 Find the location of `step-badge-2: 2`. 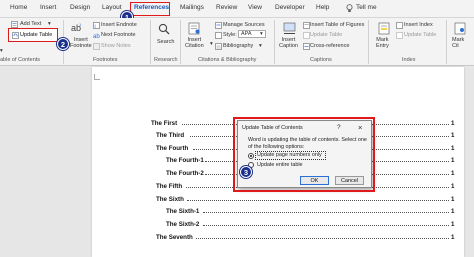

step-badge-2: 2 is located at coordinates (63, 44).